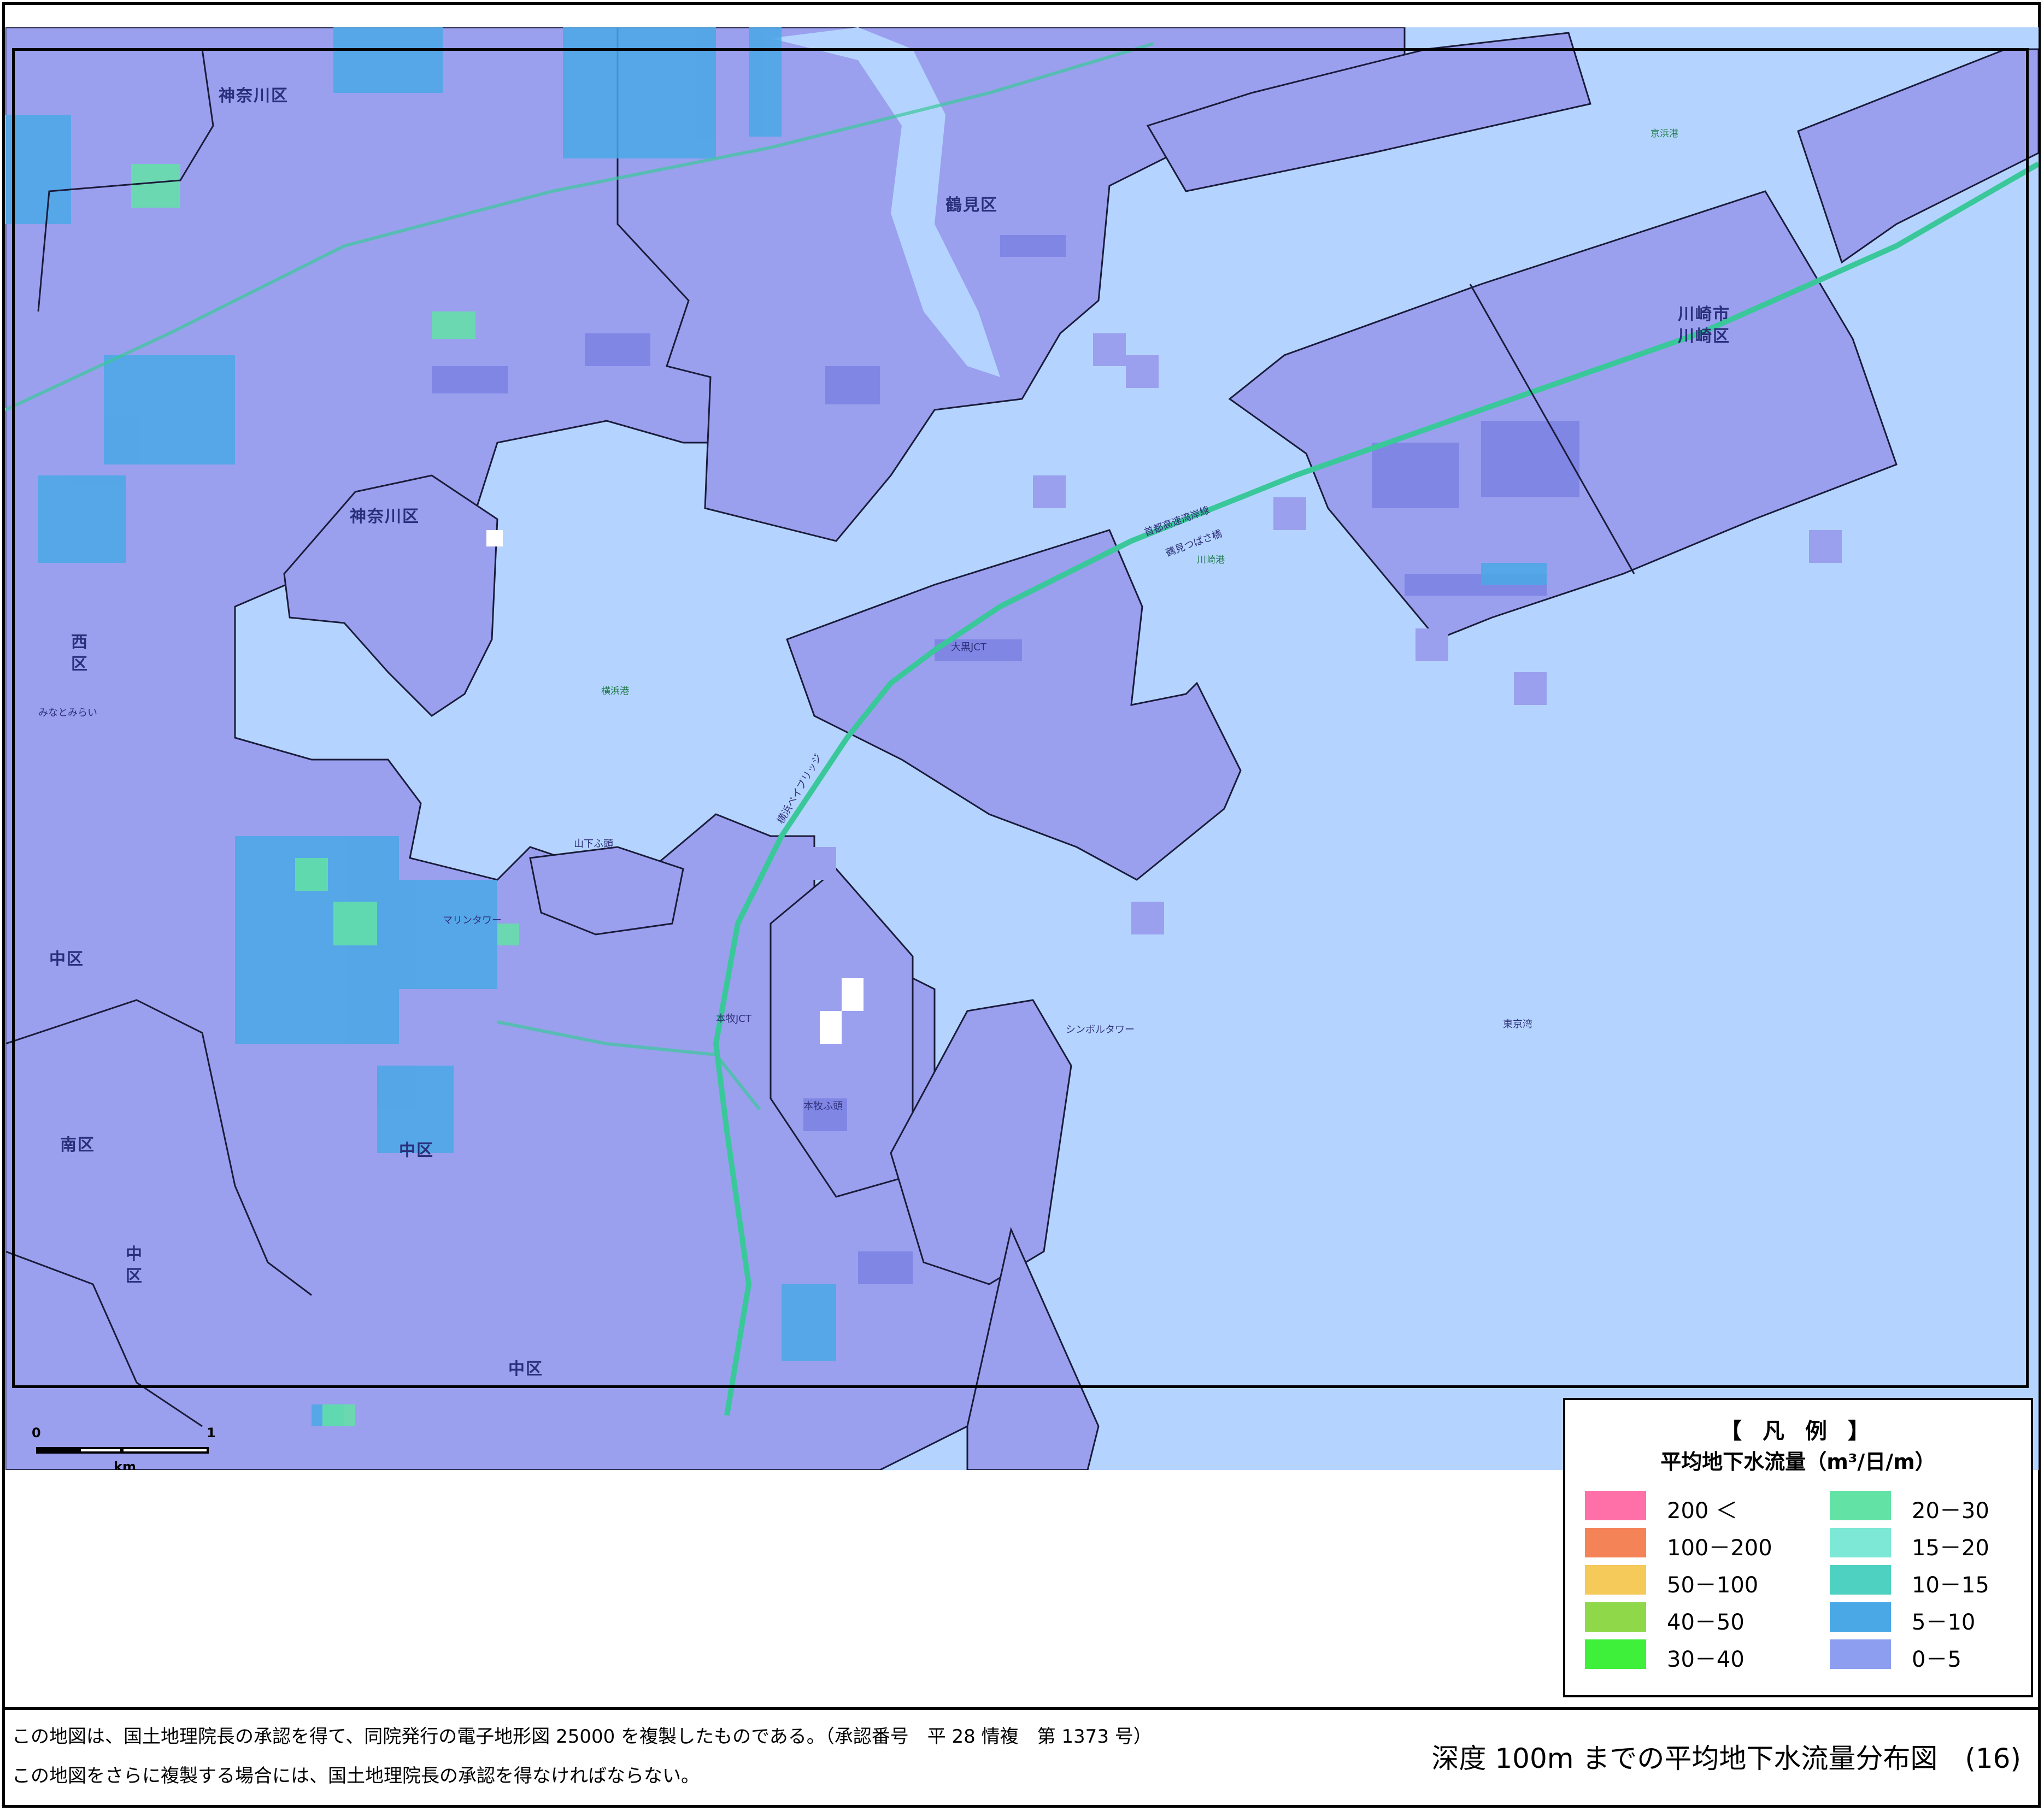  Describe the element at coordinates (1950, 1511) in the screenshot. I see `legend-label: 20－30` at that location.